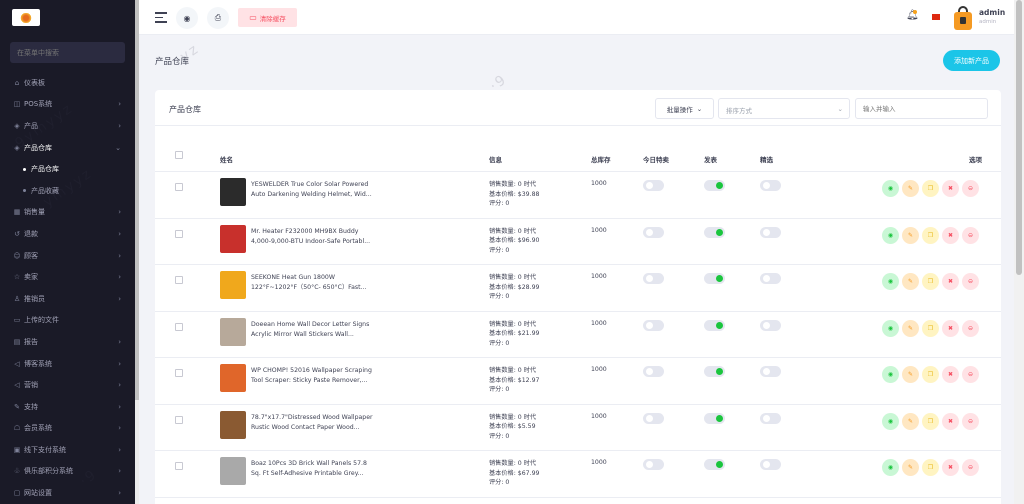 The image size is (1024, 504). What do you see at coordinates (67, 83) in the screenshot?
I see `sidebar-item-0: ⌂ 仪表板` at bounding box center [67, 83].